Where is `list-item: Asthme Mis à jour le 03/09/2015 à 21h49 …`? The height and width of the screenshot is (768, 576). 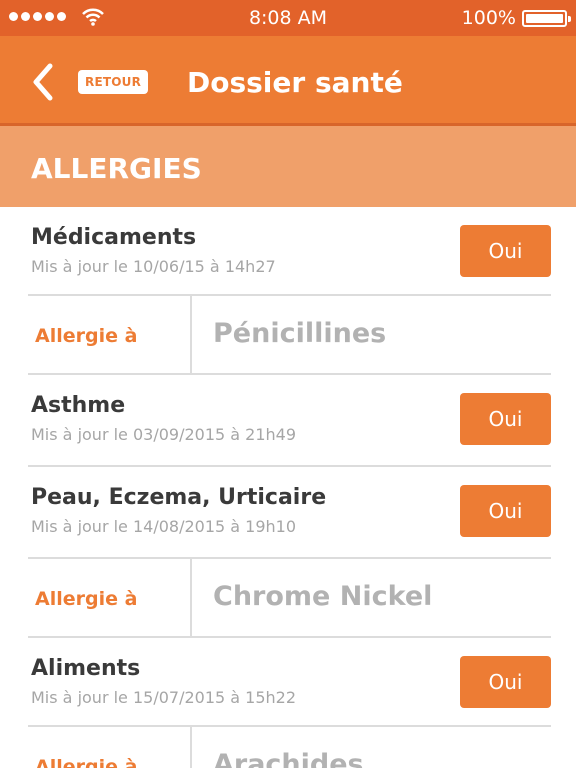 list-item: Asthme Mis à jour le 03/09/2015 à 21h49 … is located at coordinates (288, 421).